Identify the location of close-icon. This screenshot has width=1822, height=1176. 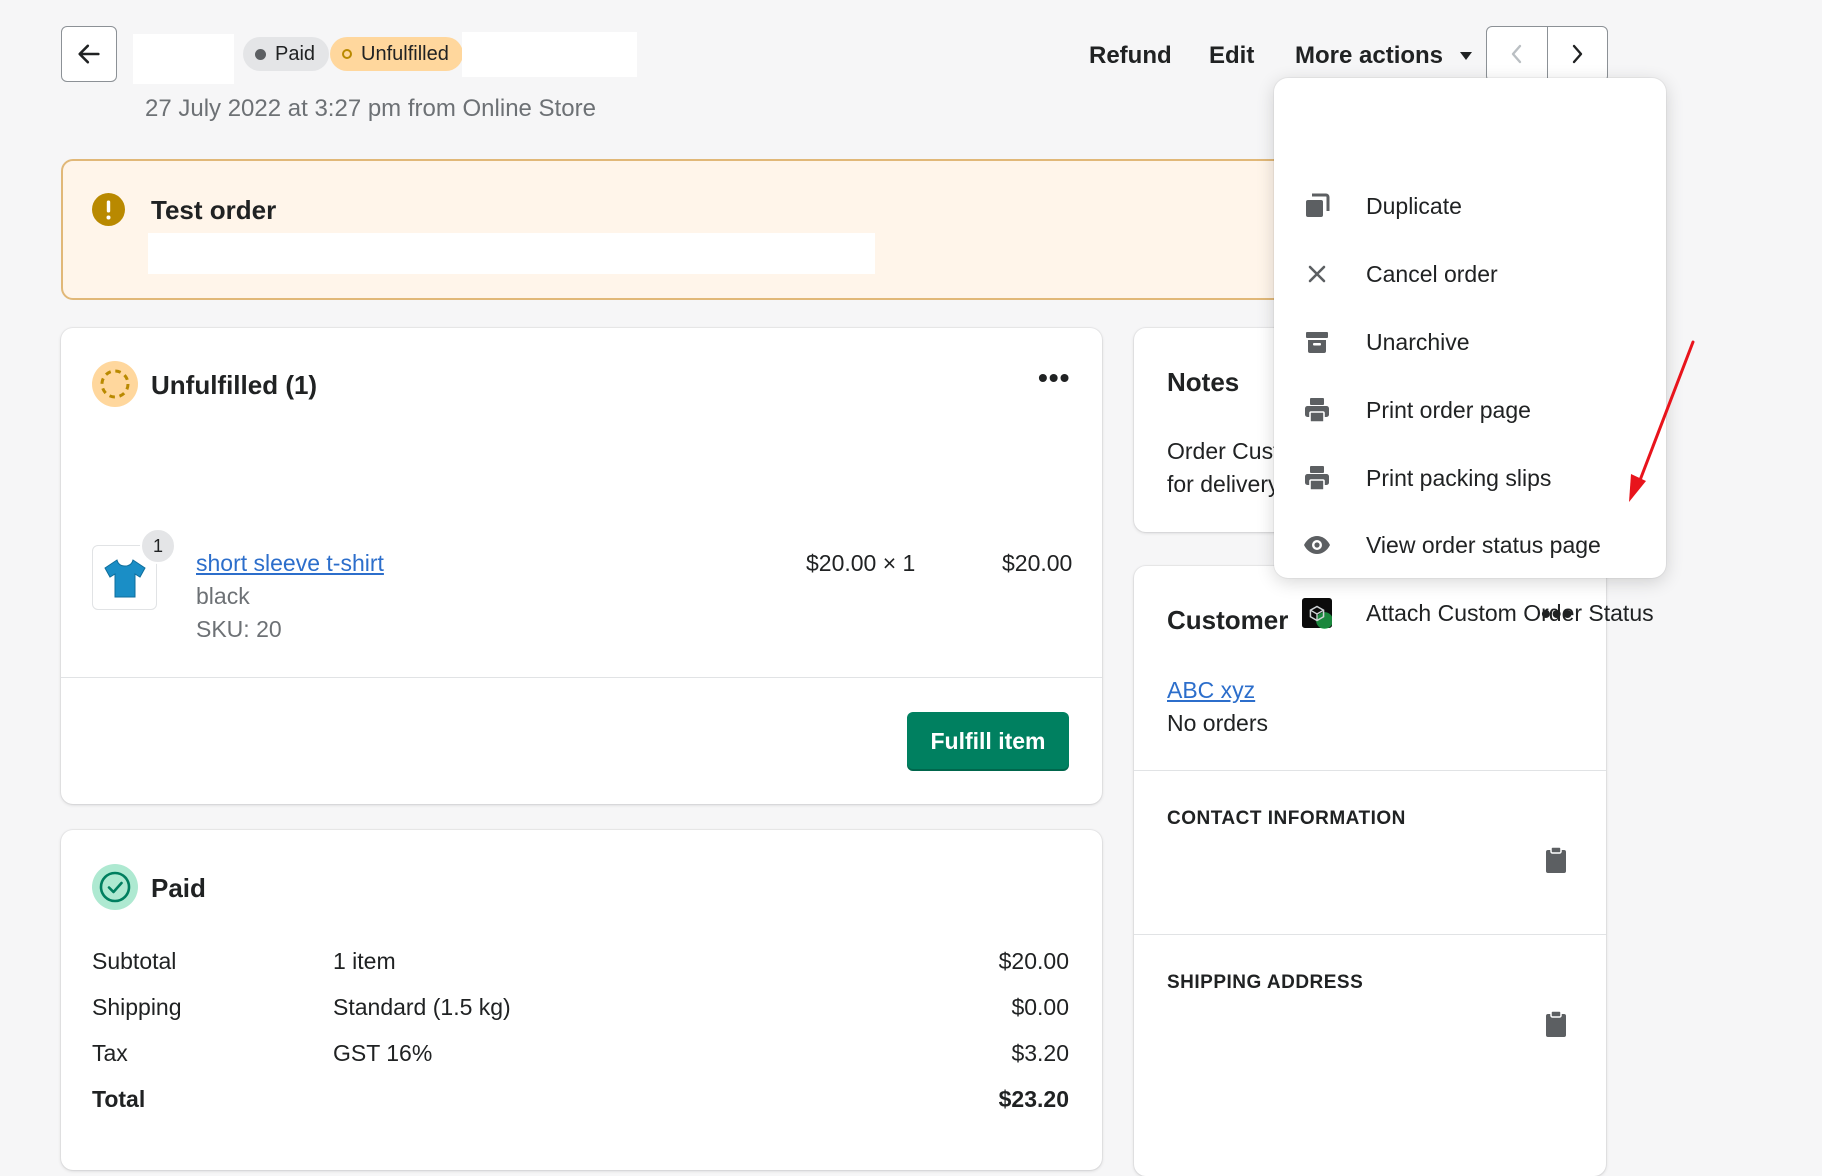
(1317, 274).